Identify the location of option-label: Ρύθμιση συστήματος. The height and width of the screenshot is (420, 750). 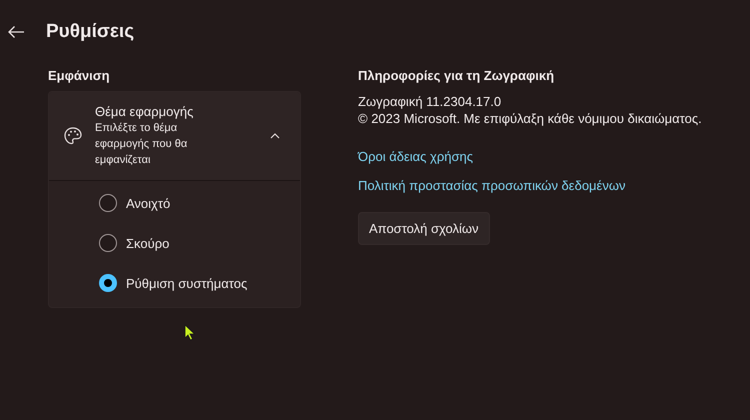
(187, 283).